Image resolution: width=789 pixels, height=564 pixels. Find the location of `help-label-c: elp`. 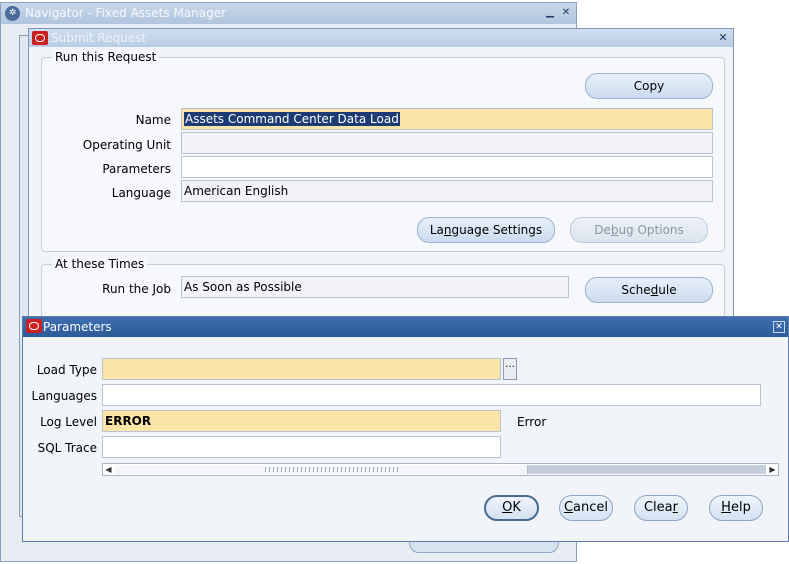

help-label-c: elp is located at coordinates (740, 507).